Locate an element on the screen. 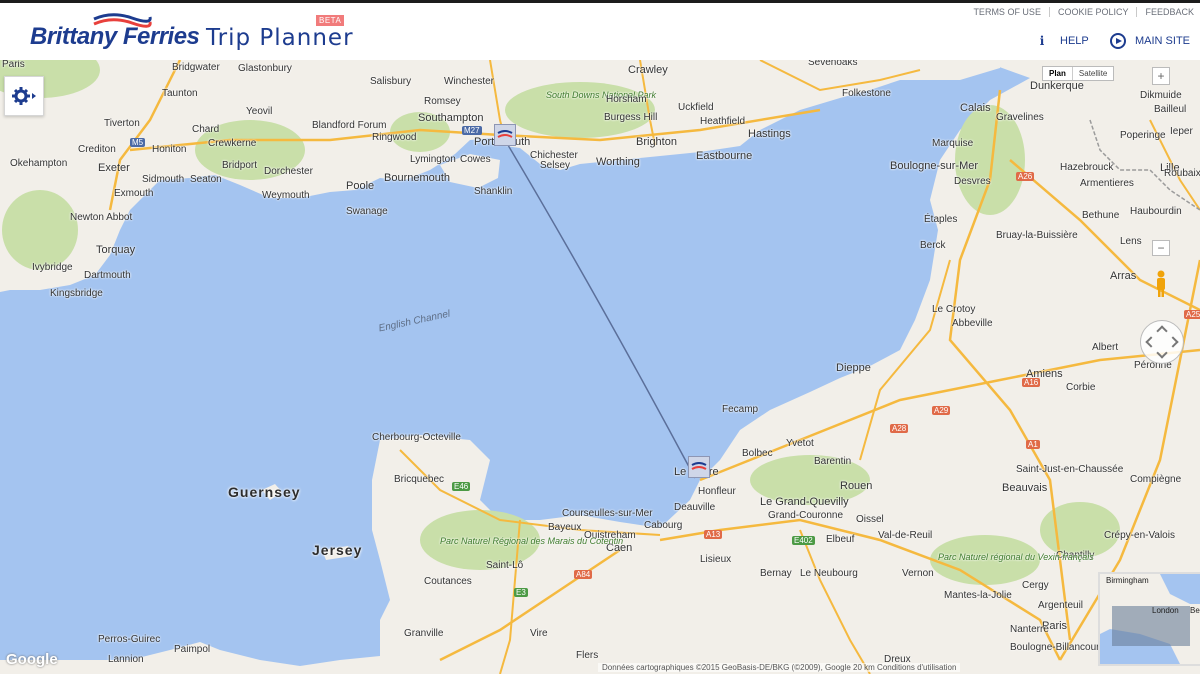 Image resolution: width=1200 pixels, height=674 pixels. road-shield: M27 is located at coordinates (472, 130).